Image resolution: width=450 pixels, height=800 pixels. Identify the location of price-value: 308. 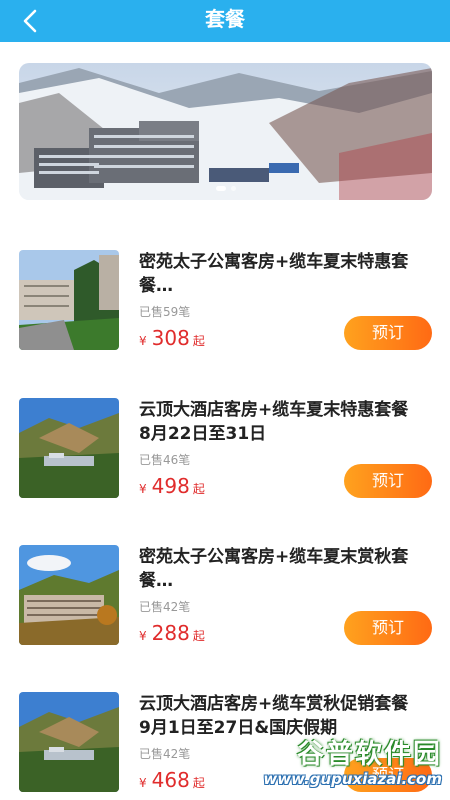
(170, 338).